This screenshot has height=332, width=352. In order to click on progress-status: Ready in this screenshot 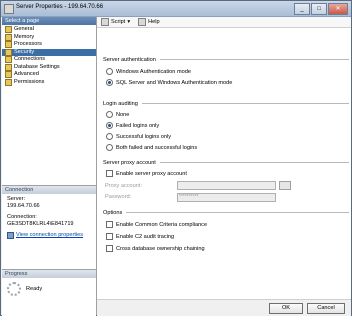, I will do `click(34, 289)`.